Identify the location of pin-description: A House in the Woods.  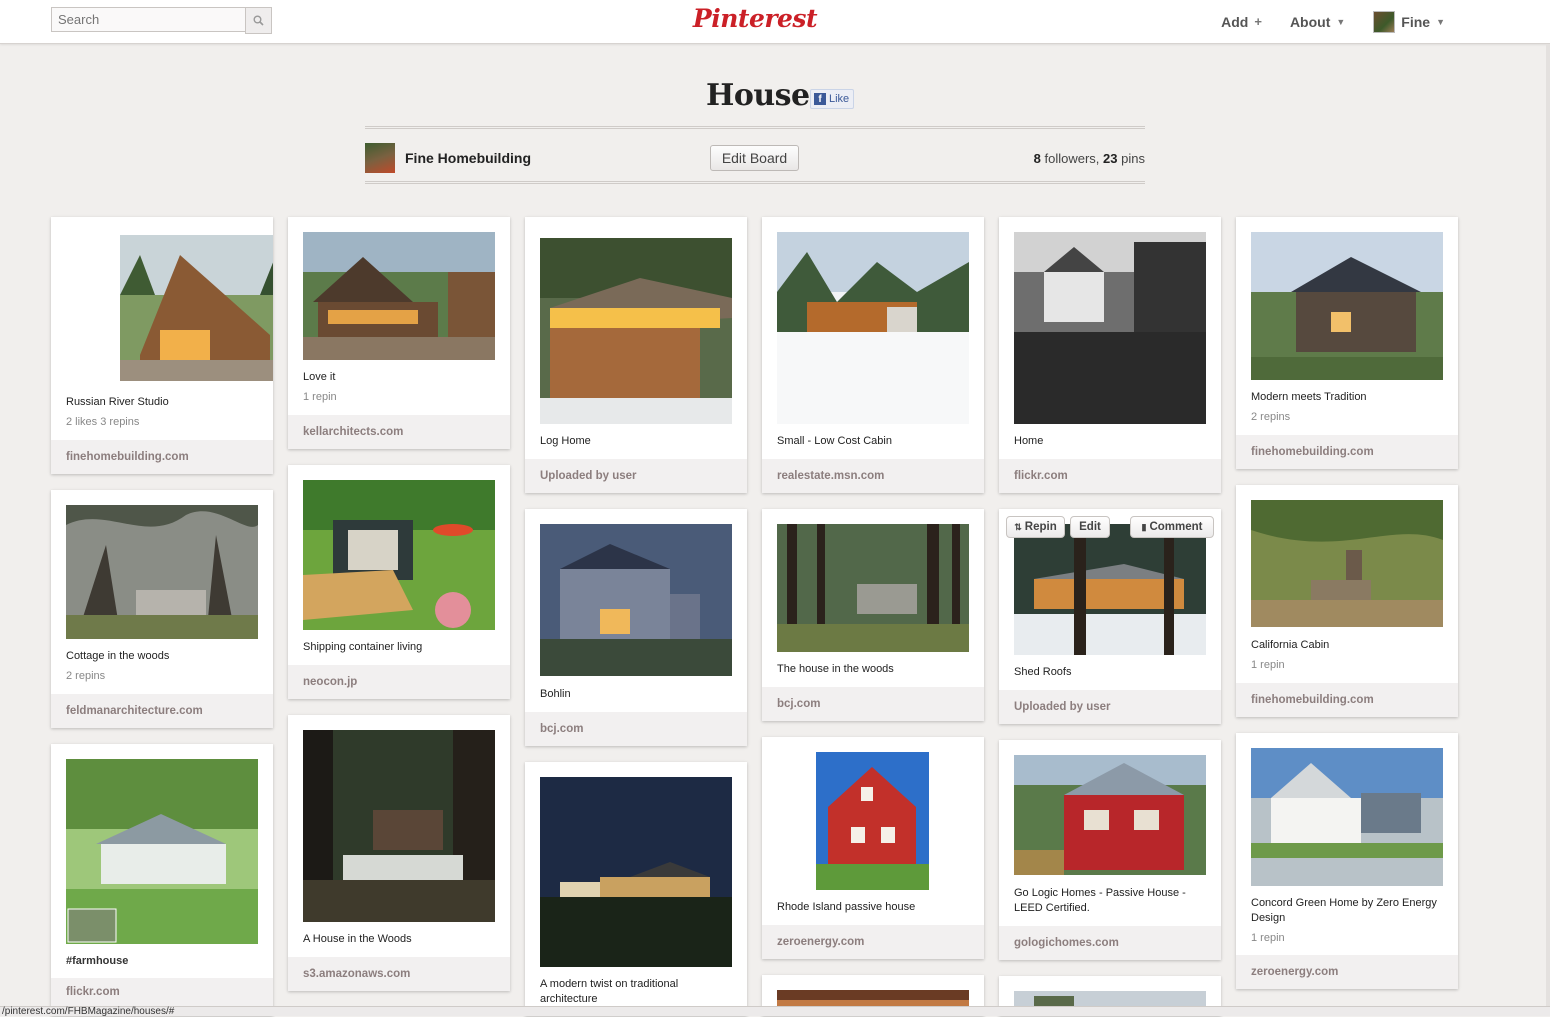
(357, 939).